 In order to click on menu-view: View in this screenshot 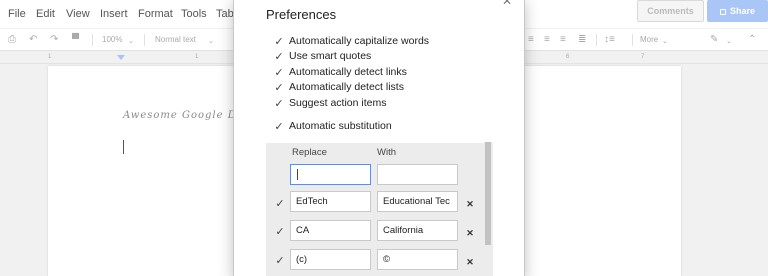, I will do `click(78, 14)`.